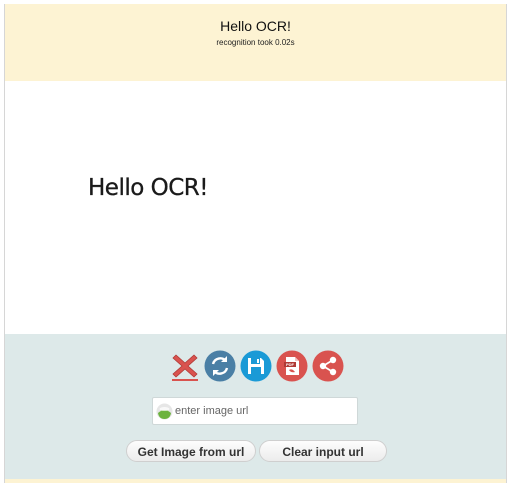  I want to click on page-title: Hello OCR!, so click(255, 26).